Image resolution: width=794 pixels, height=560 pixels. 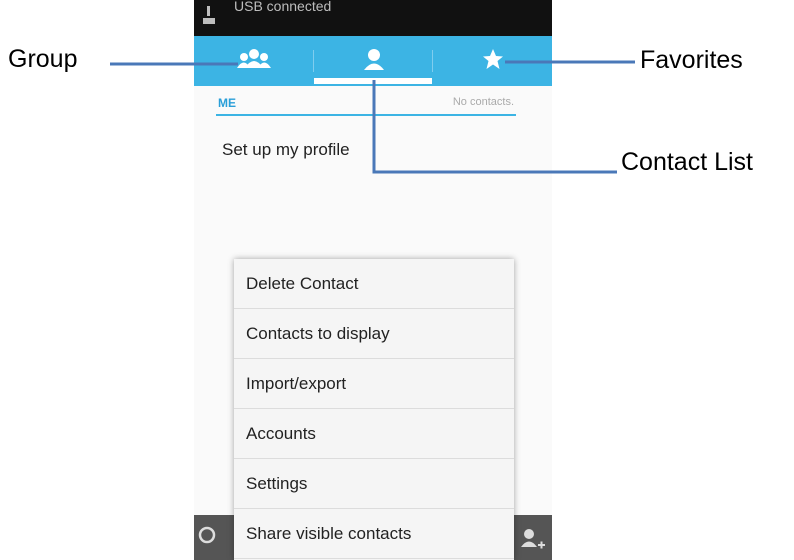 What do you see at coordinates (494, 127) in the screenshot?
I see `contact-list-leader-line` at bounding box center [494, 127].